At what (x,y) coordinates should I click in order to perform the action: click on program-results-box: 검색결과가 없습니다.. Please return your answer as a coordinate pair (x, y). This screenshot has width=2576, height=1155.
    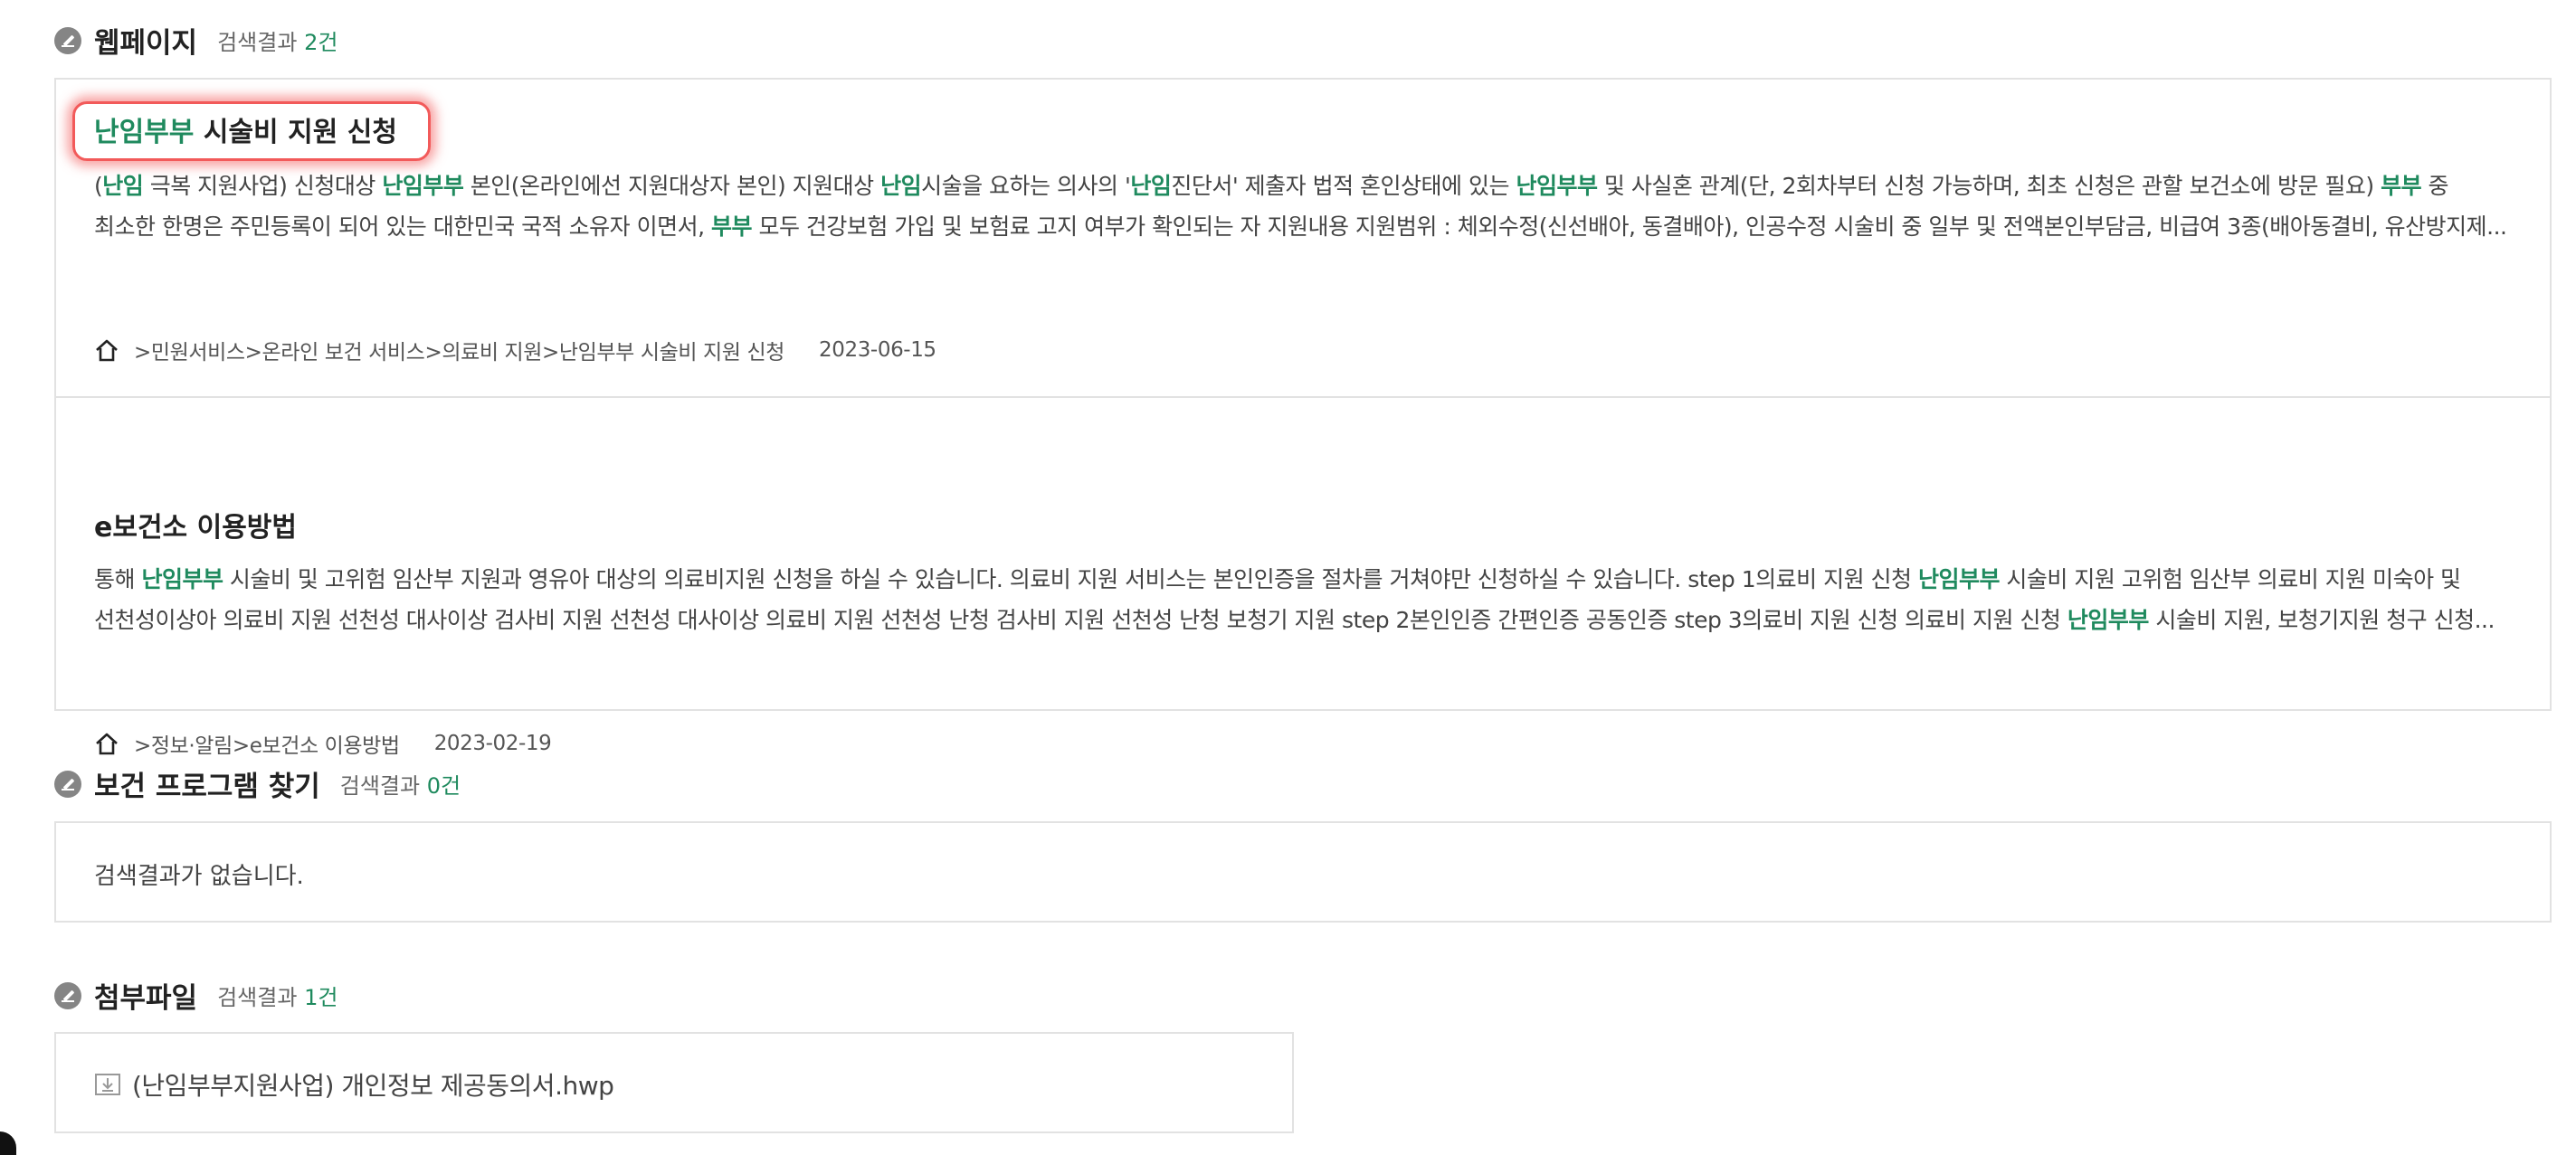
    Looking at the image, I should click on (1303, 872).